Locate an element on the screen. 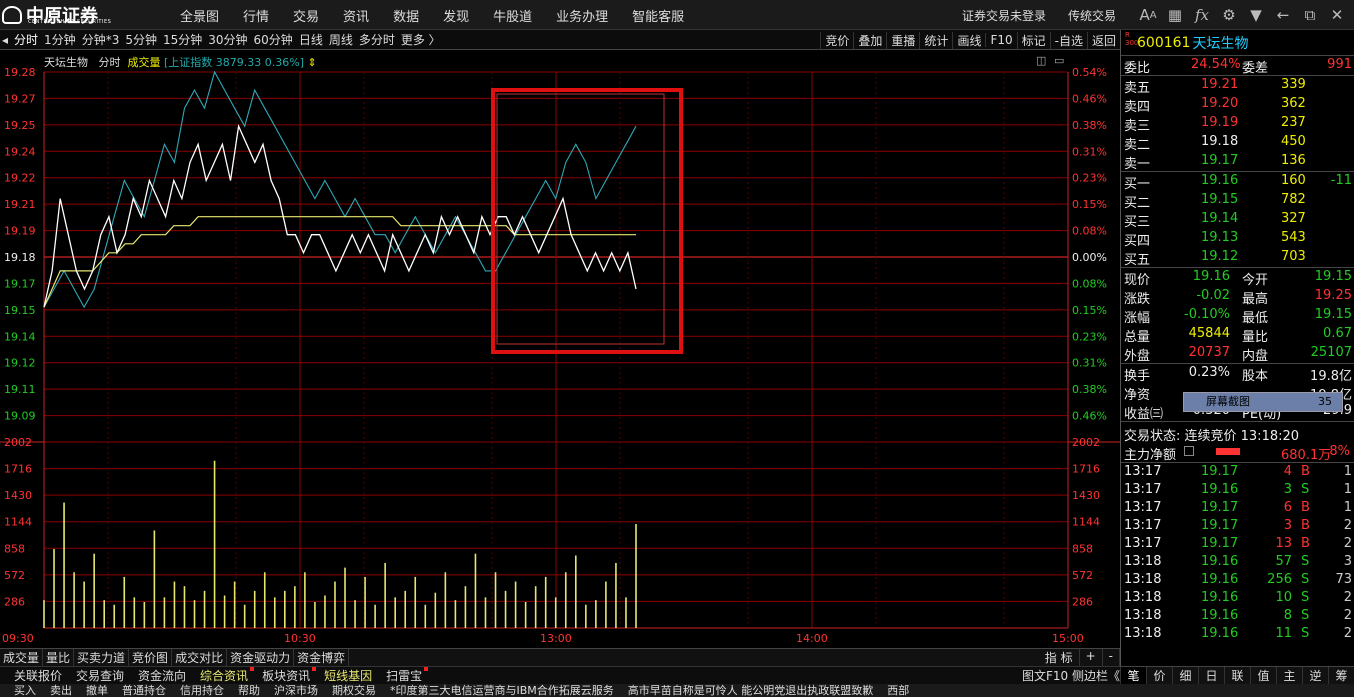 This screenshot has width=1354, height=697. function-tab: 资金流向 is located at coordinates (162, 675).